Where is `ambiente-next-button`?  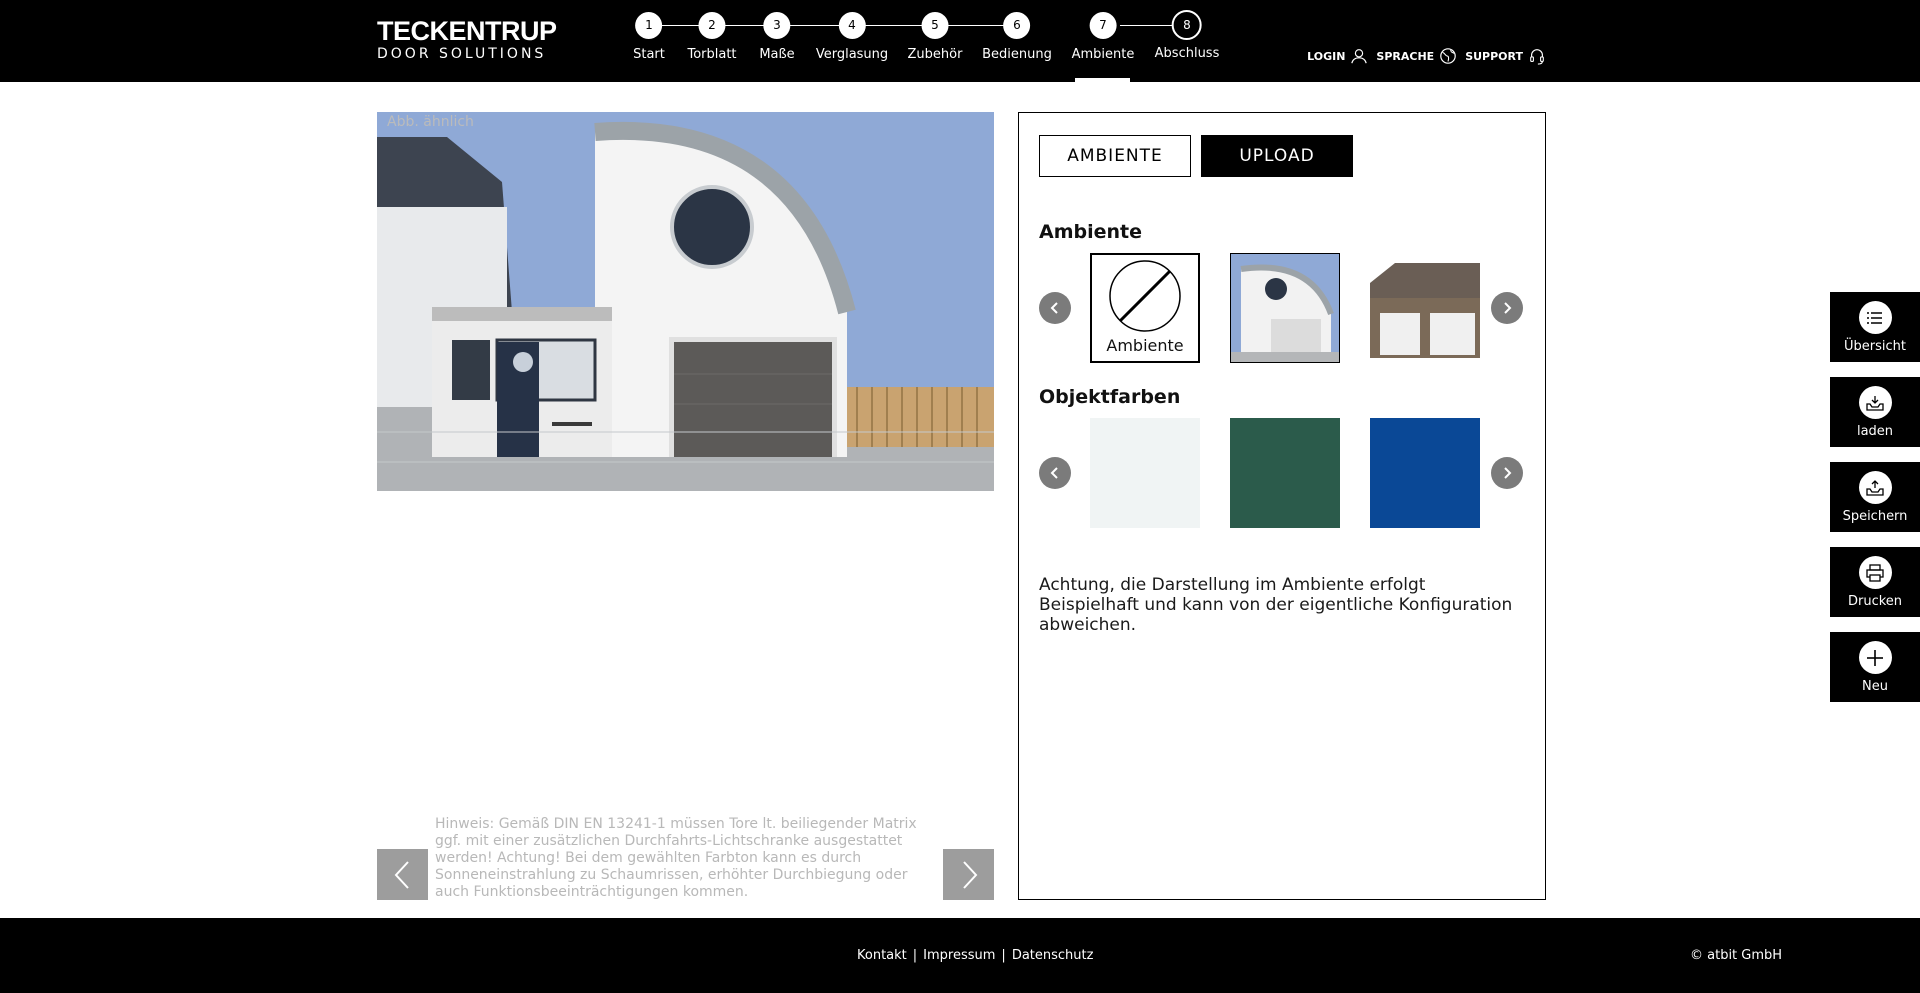
ambiente-next-button is located at coordinates (1507, 308).